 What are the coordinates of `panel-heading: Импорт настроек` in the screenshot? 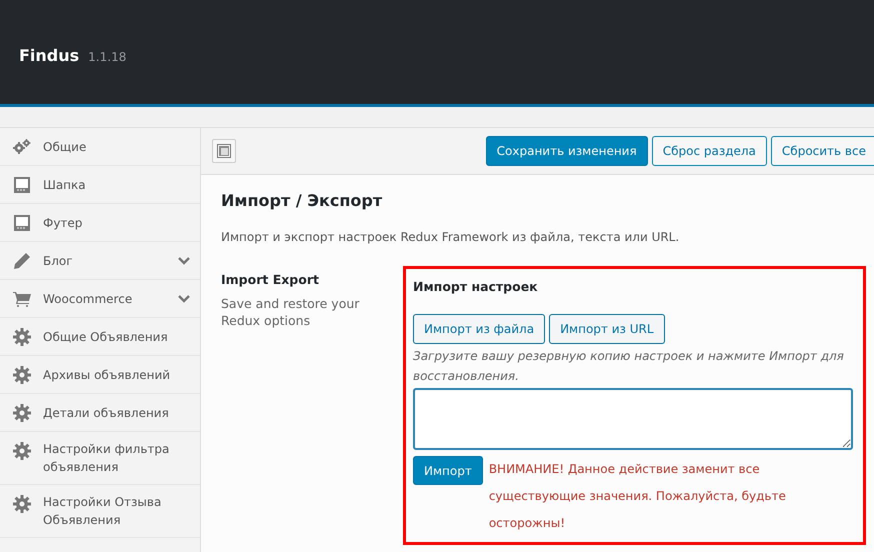 It's located at (476, 286).